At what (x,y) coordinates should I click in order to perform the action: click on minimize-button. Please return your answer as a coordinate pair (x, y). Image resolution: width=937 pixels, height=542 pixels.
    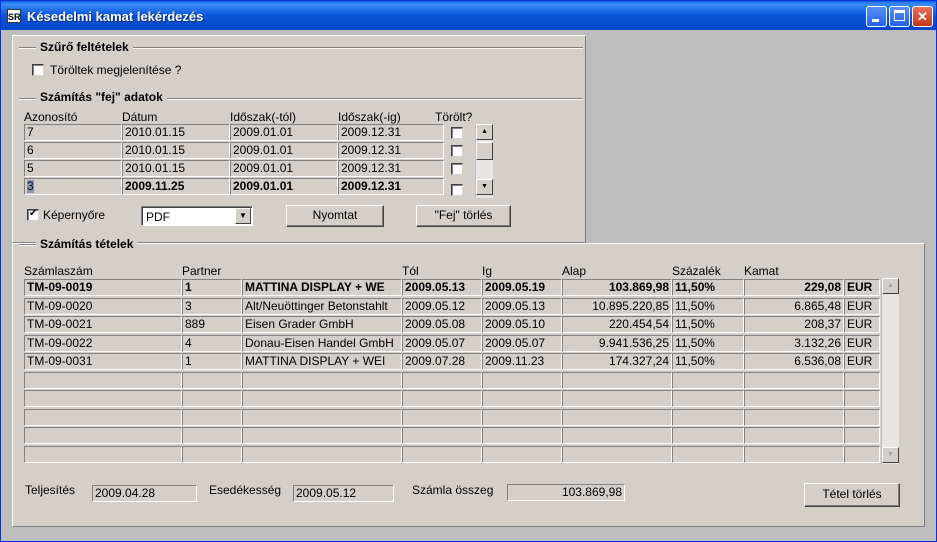
    Looking at the image, I should click on (876, 16).